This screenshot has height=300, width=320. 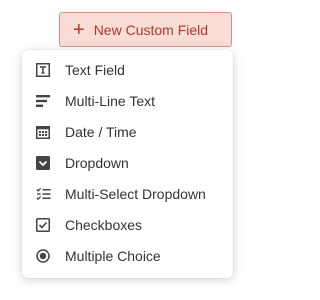 I want to click on menu-item-label: Date / Time, so click(x=101, y=131).